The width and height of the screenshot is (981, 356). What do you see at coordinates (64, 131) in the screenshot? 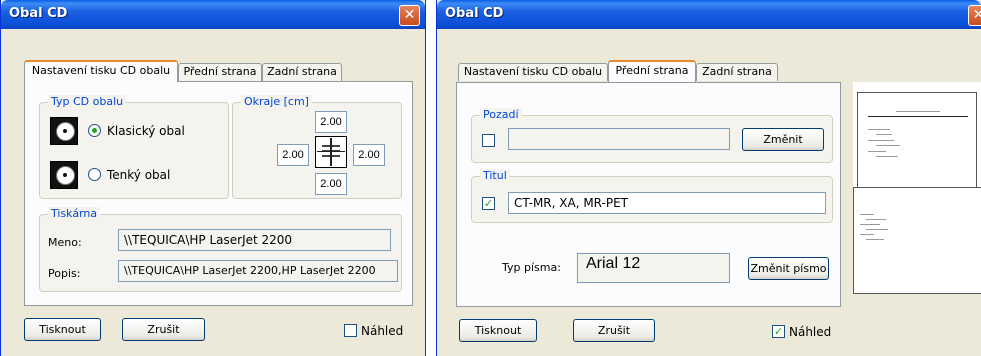
I see `cd-case-icon` at bounding box center [64, 131].